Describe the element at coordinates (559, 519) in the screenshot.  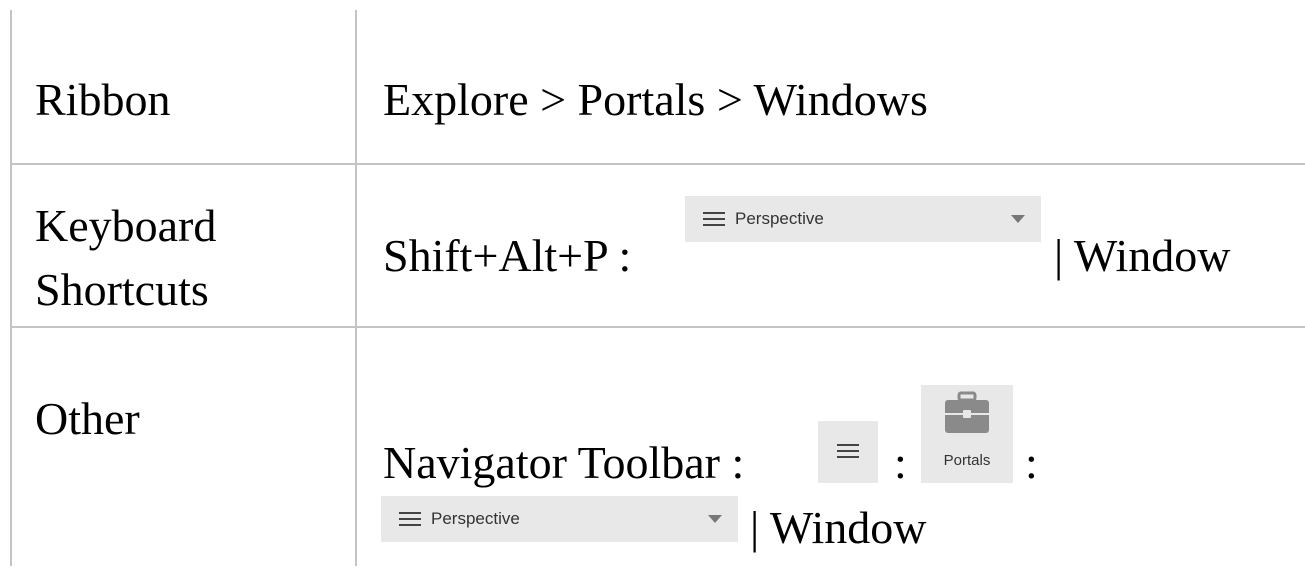
I see `perspective-dropdown-2: Perspective` at that location.